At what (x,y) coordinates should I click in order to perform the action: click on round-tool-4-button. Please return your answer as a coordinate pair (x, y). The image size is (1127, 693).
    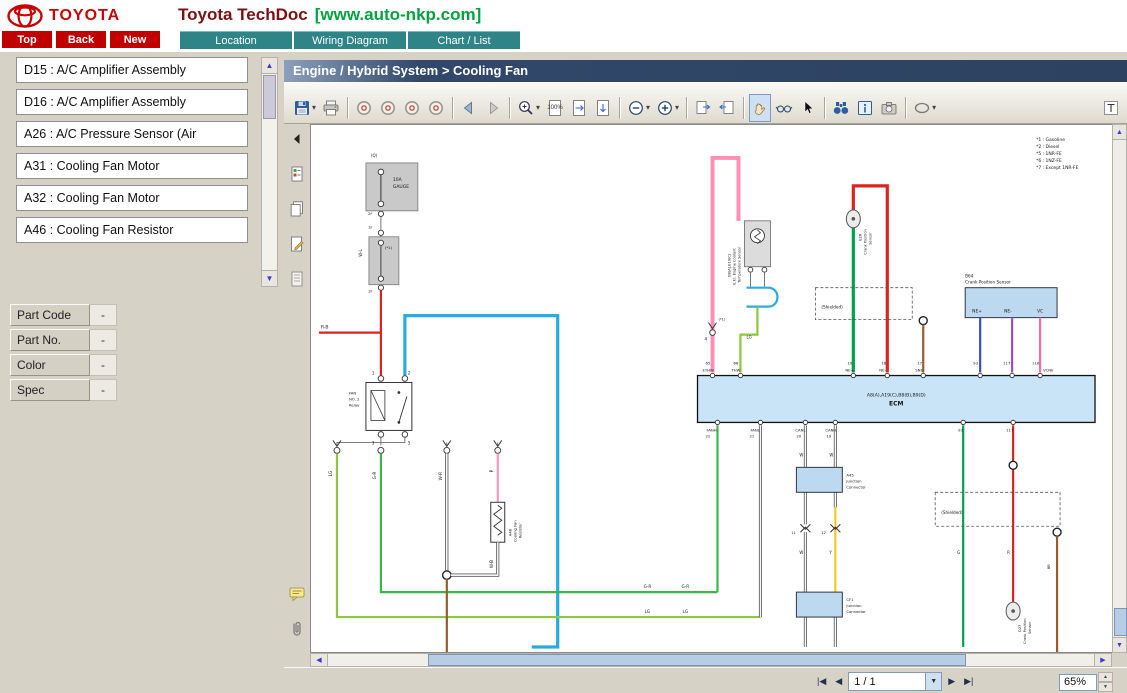
    Looking at the image, I should click on (436, 108).